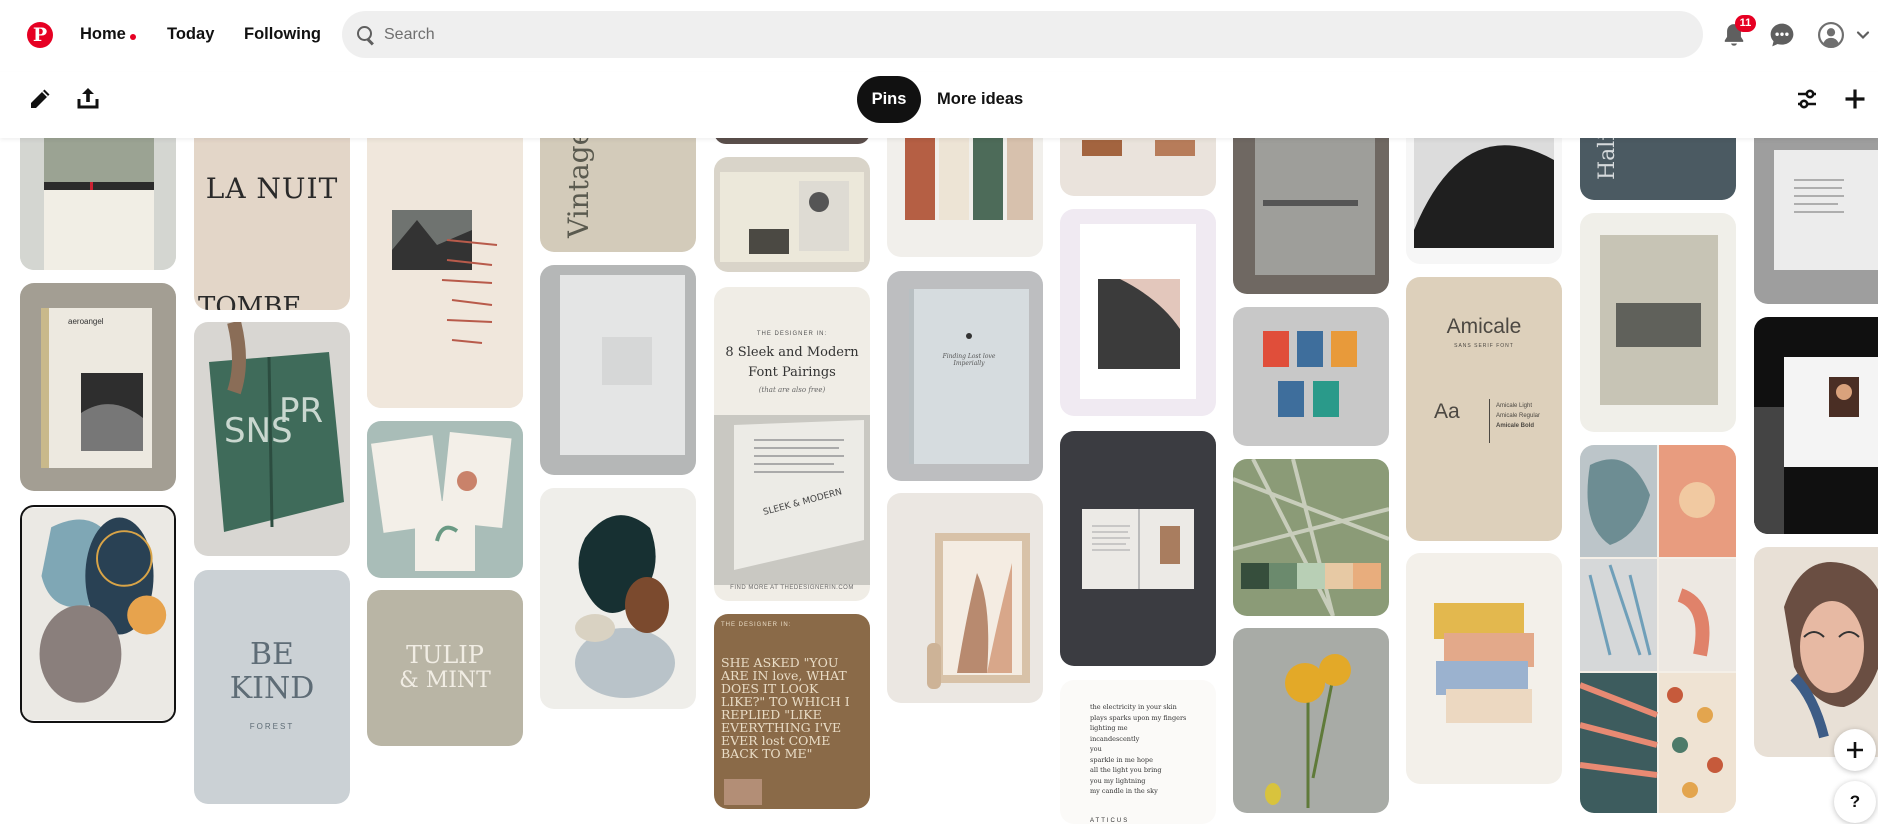 Image resolution: width=1878 pixels, height=824 pixels. Describe the element at coordinates (1658, 629) in the screenshot. I see `pin-card-art-collage` at that location.